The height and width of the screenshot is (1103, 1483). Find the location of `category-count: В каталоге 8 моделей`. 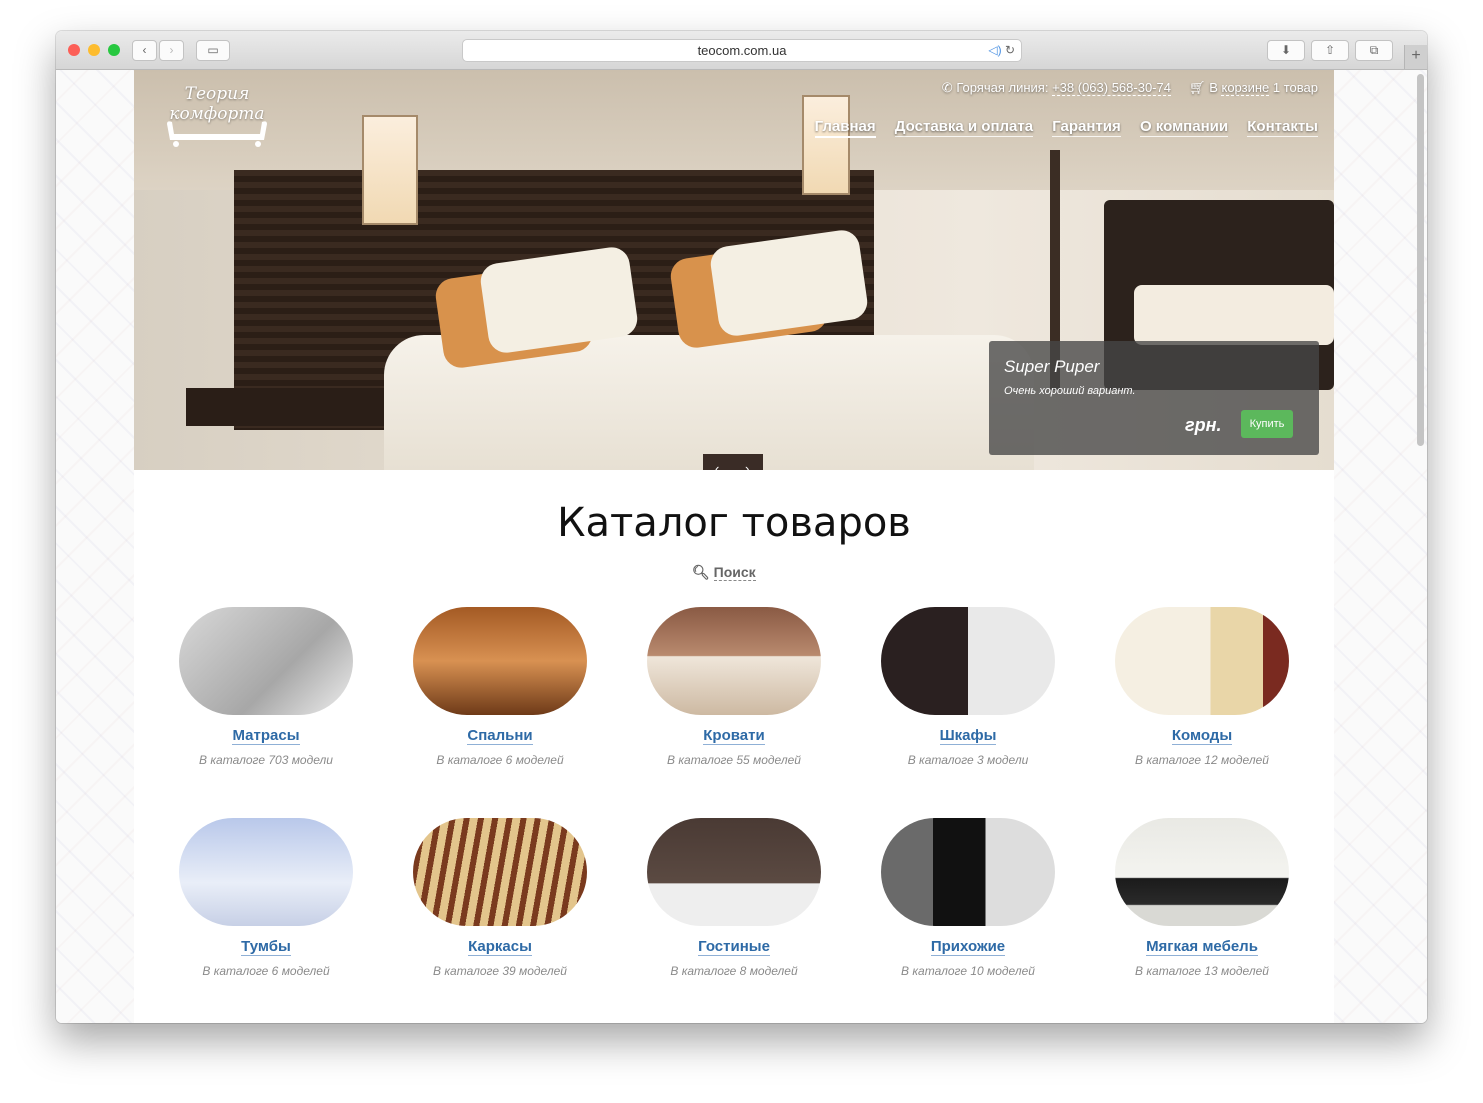

category-count: В каталоге 8 моделей is located at coordinates (734, 971).